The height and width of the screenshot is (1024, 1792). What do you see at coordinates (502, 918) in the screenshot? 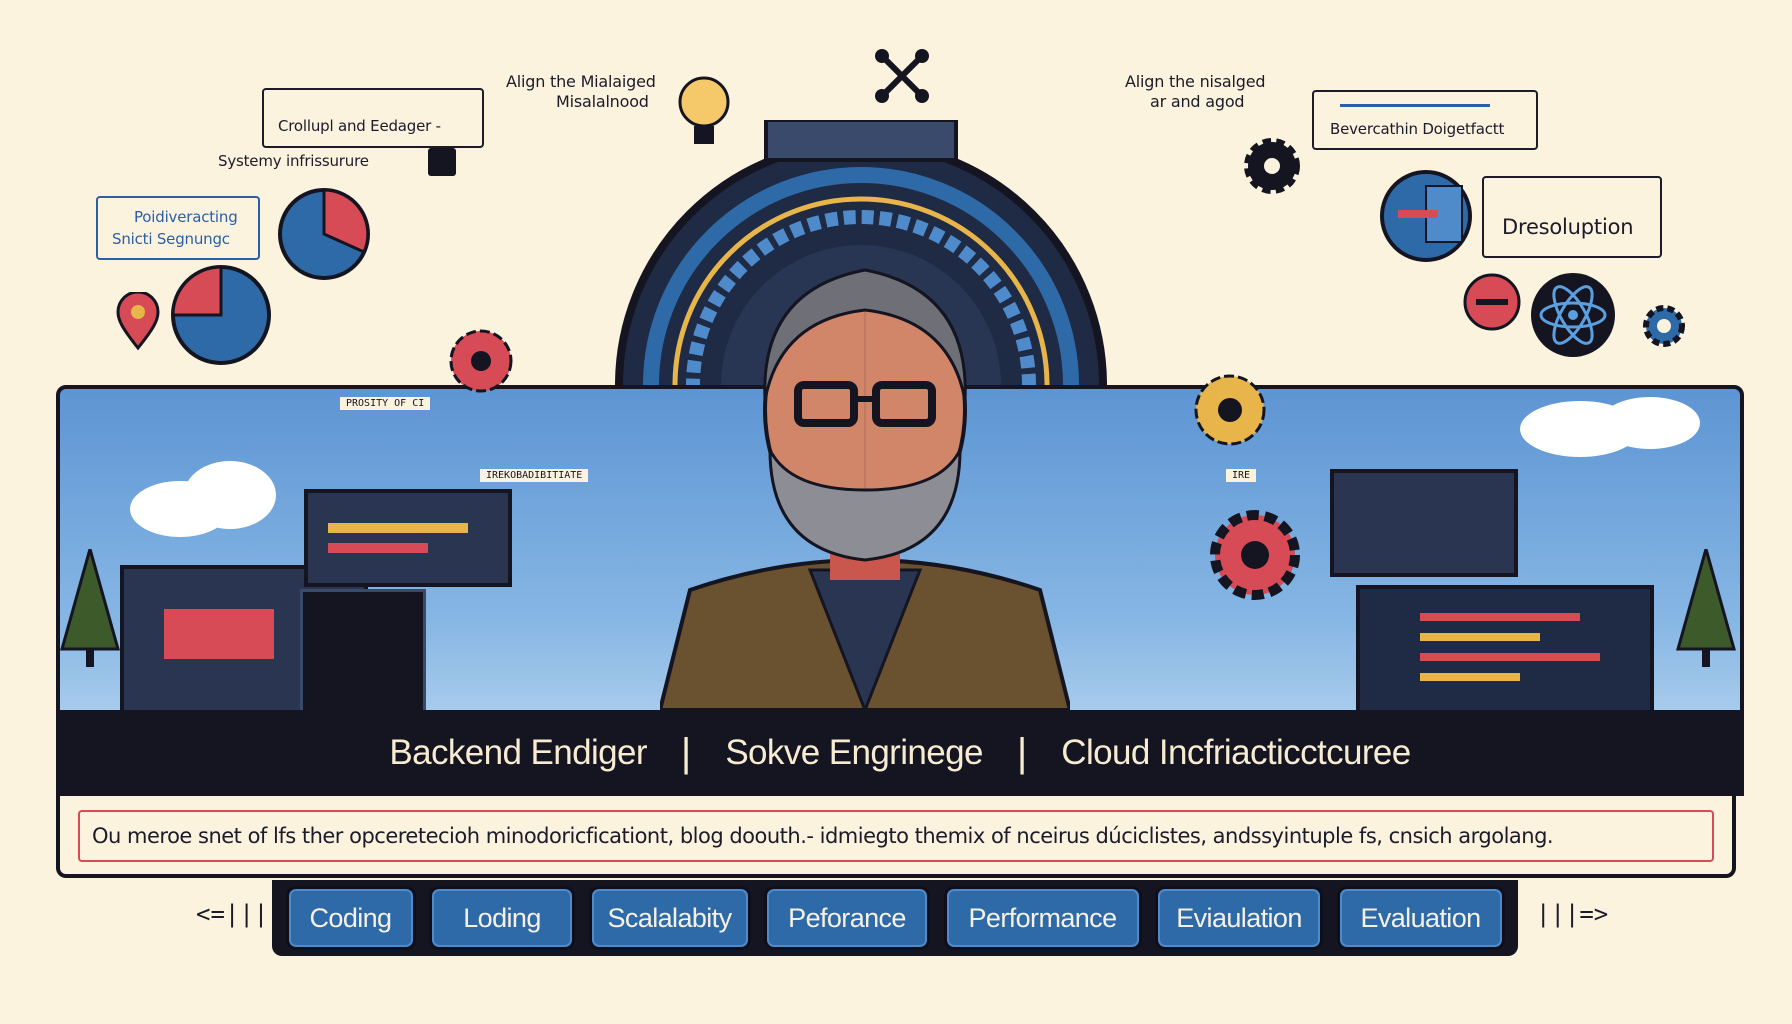
I see `tag-loding: Loding` at bounding box center [502, 918].